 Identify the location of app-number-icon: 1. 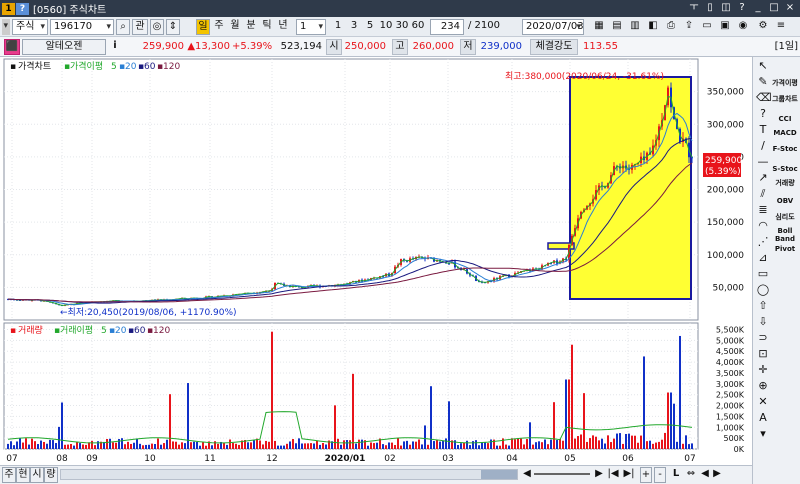
(8, 8).